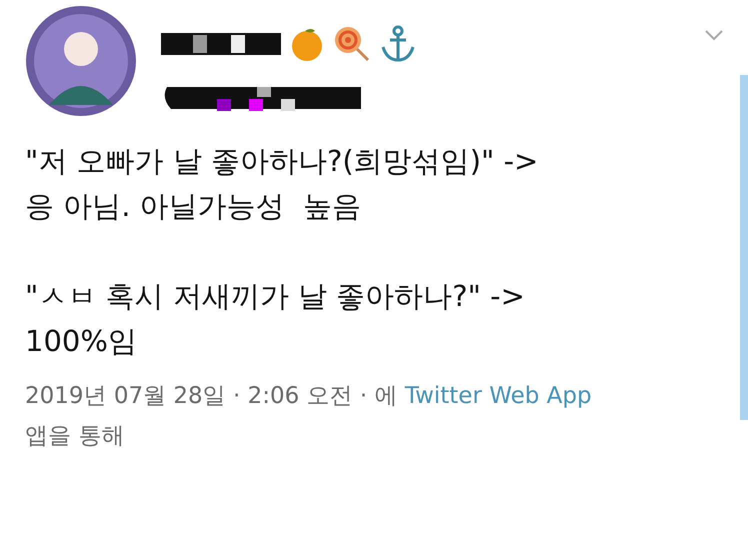  I want to click on scrollbar, so click(744, 247).